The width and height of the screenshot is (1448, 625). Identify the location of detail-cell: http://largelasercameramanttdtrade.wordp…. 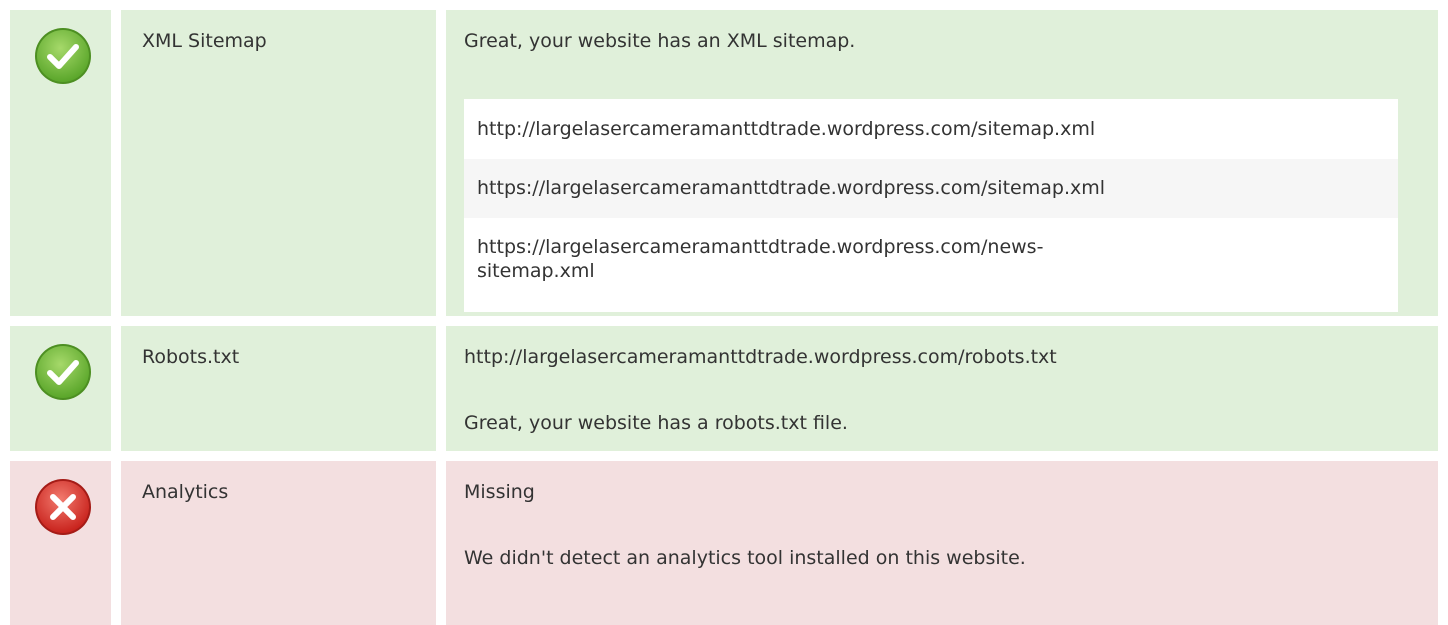
(942, 388).